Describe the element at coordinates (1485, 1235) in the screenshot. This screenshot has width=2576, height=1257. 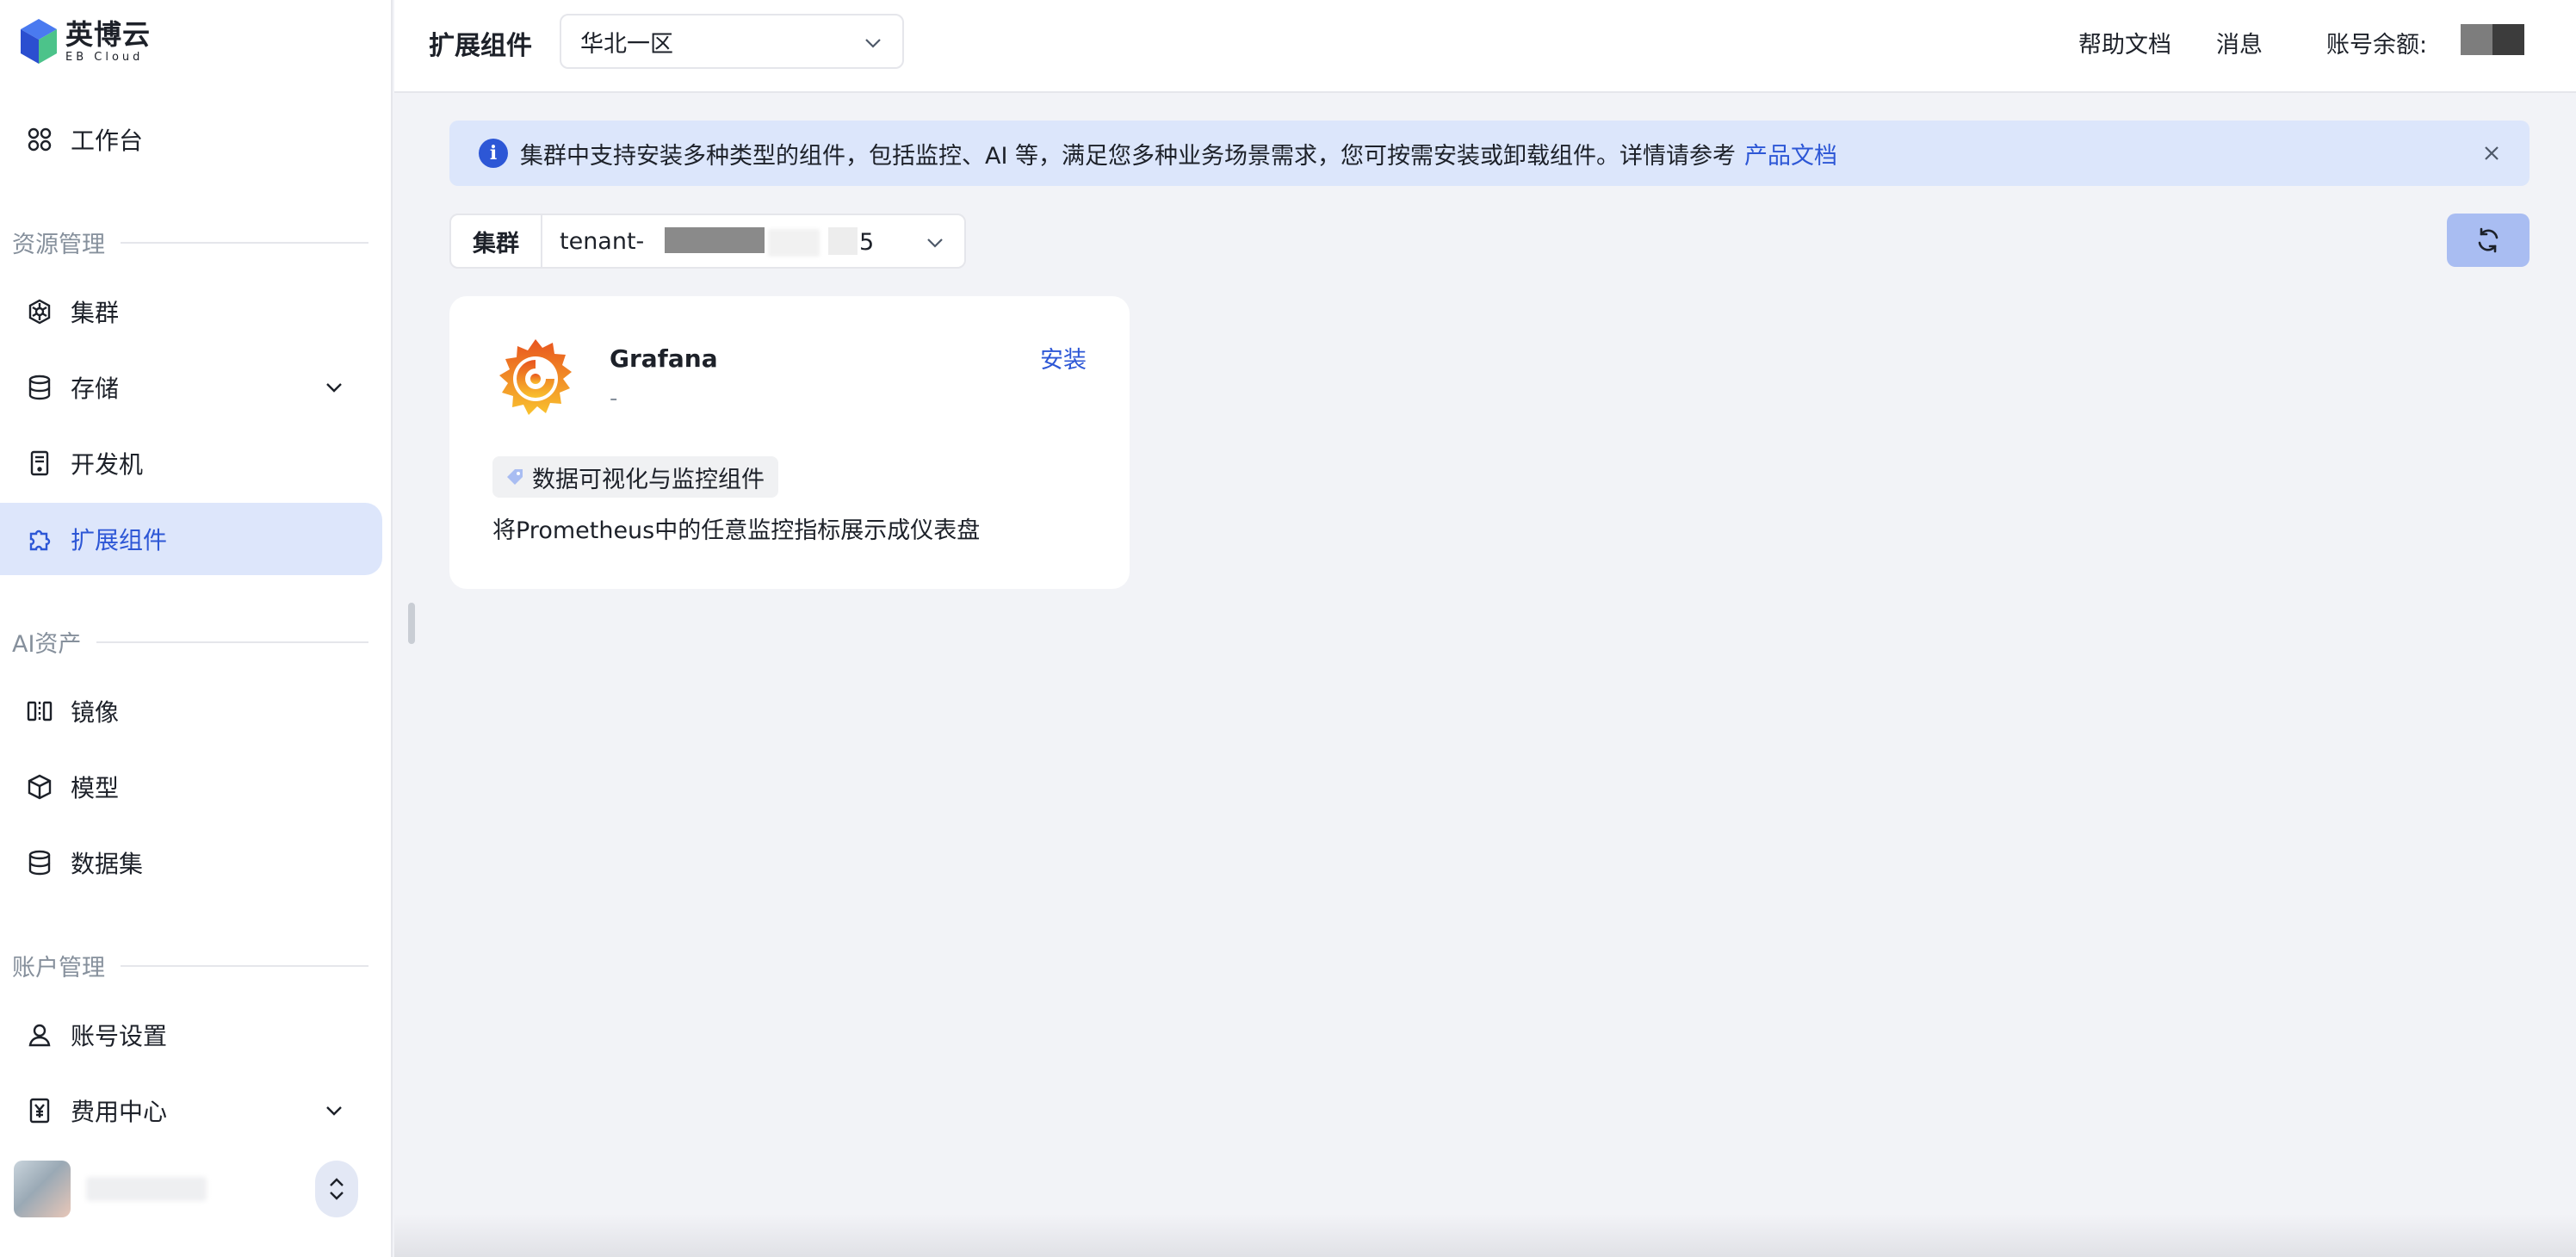
I see `bottom-shadow` at that location.